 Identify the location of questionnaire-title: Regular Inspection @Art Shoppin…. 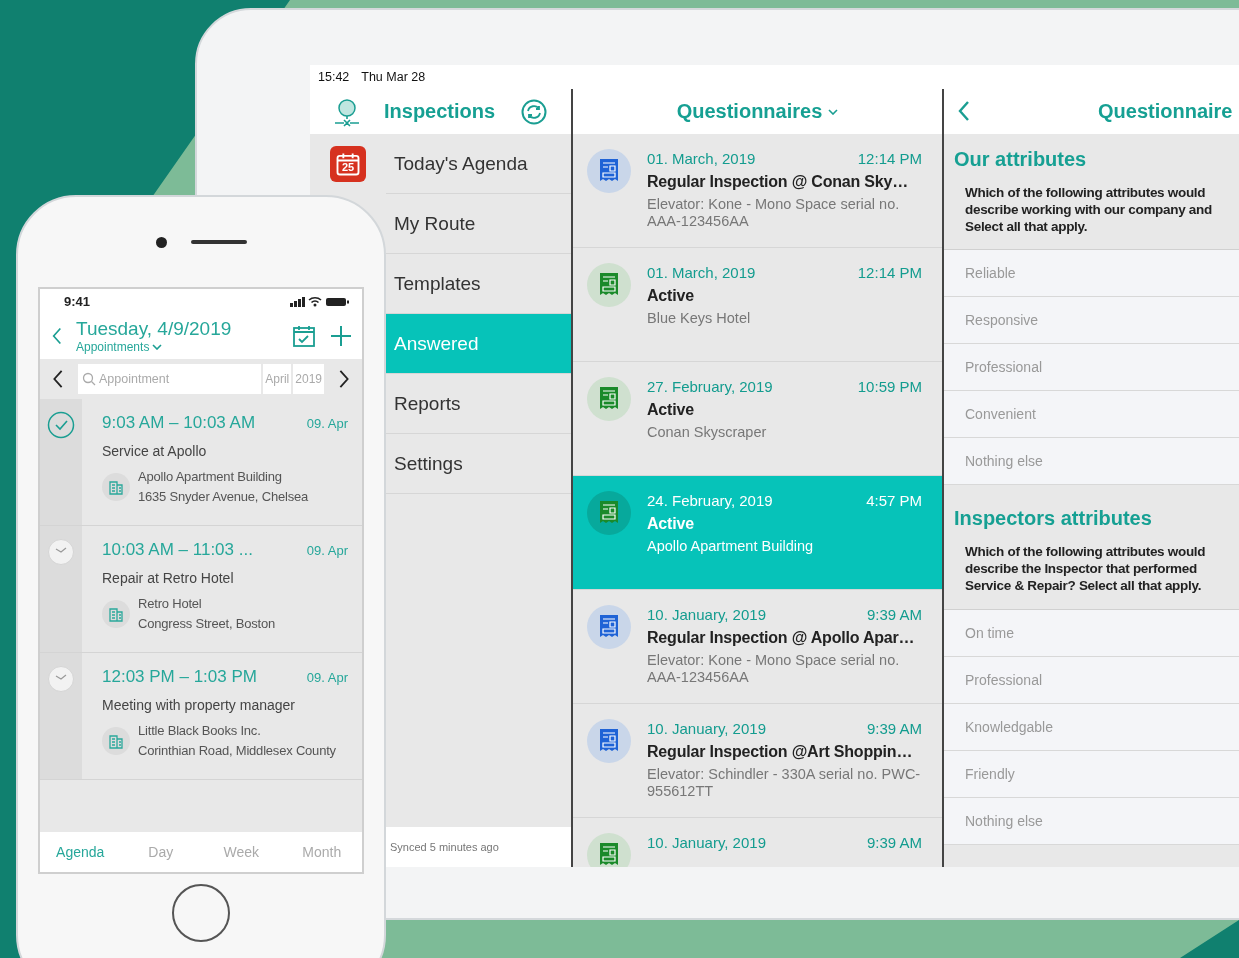
(780, 752).